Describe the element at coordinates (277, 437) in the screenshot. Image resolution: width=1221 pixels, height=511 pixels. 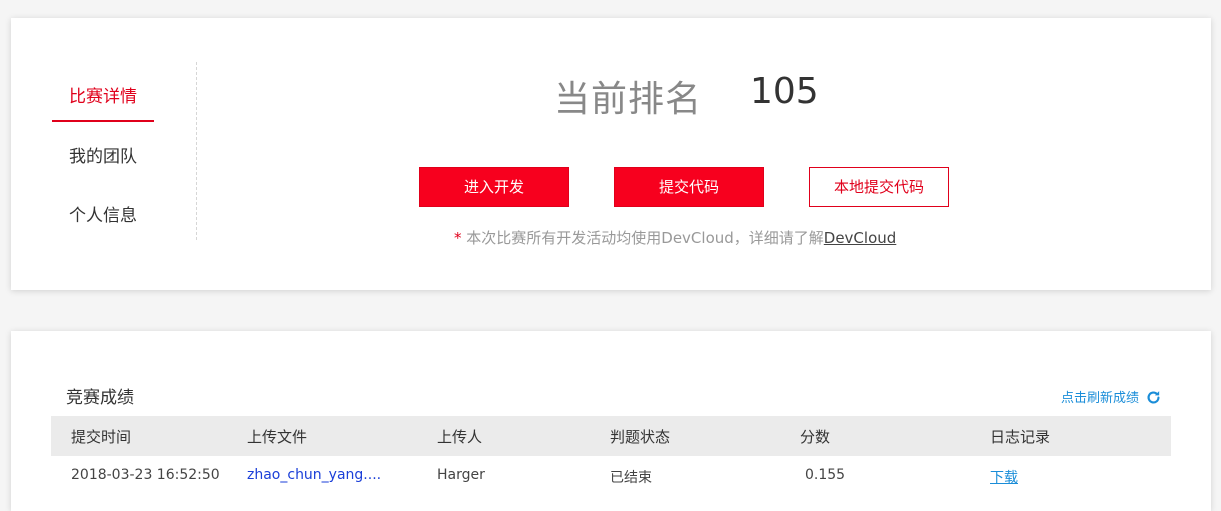
I see `column-header-file: 上传文件` at that location.